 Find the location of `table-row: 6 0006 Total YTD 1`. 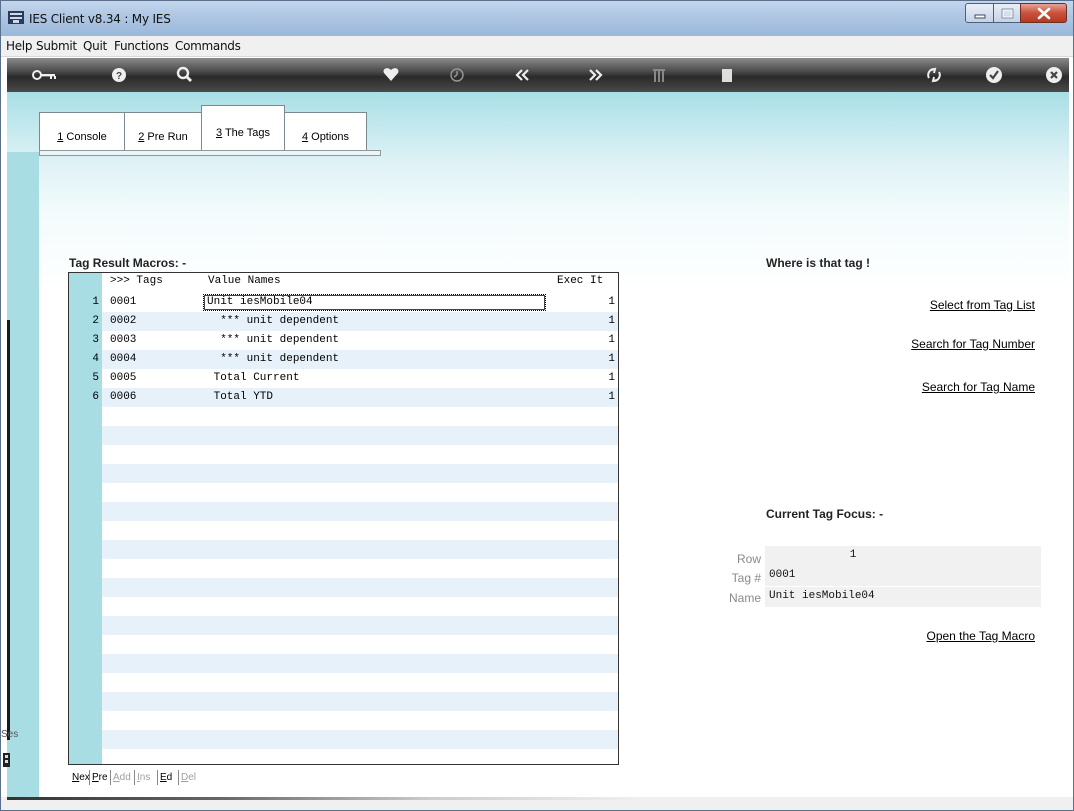

table-row: 6 0006 Total YTD 1 is located at coordinates (343, 397).